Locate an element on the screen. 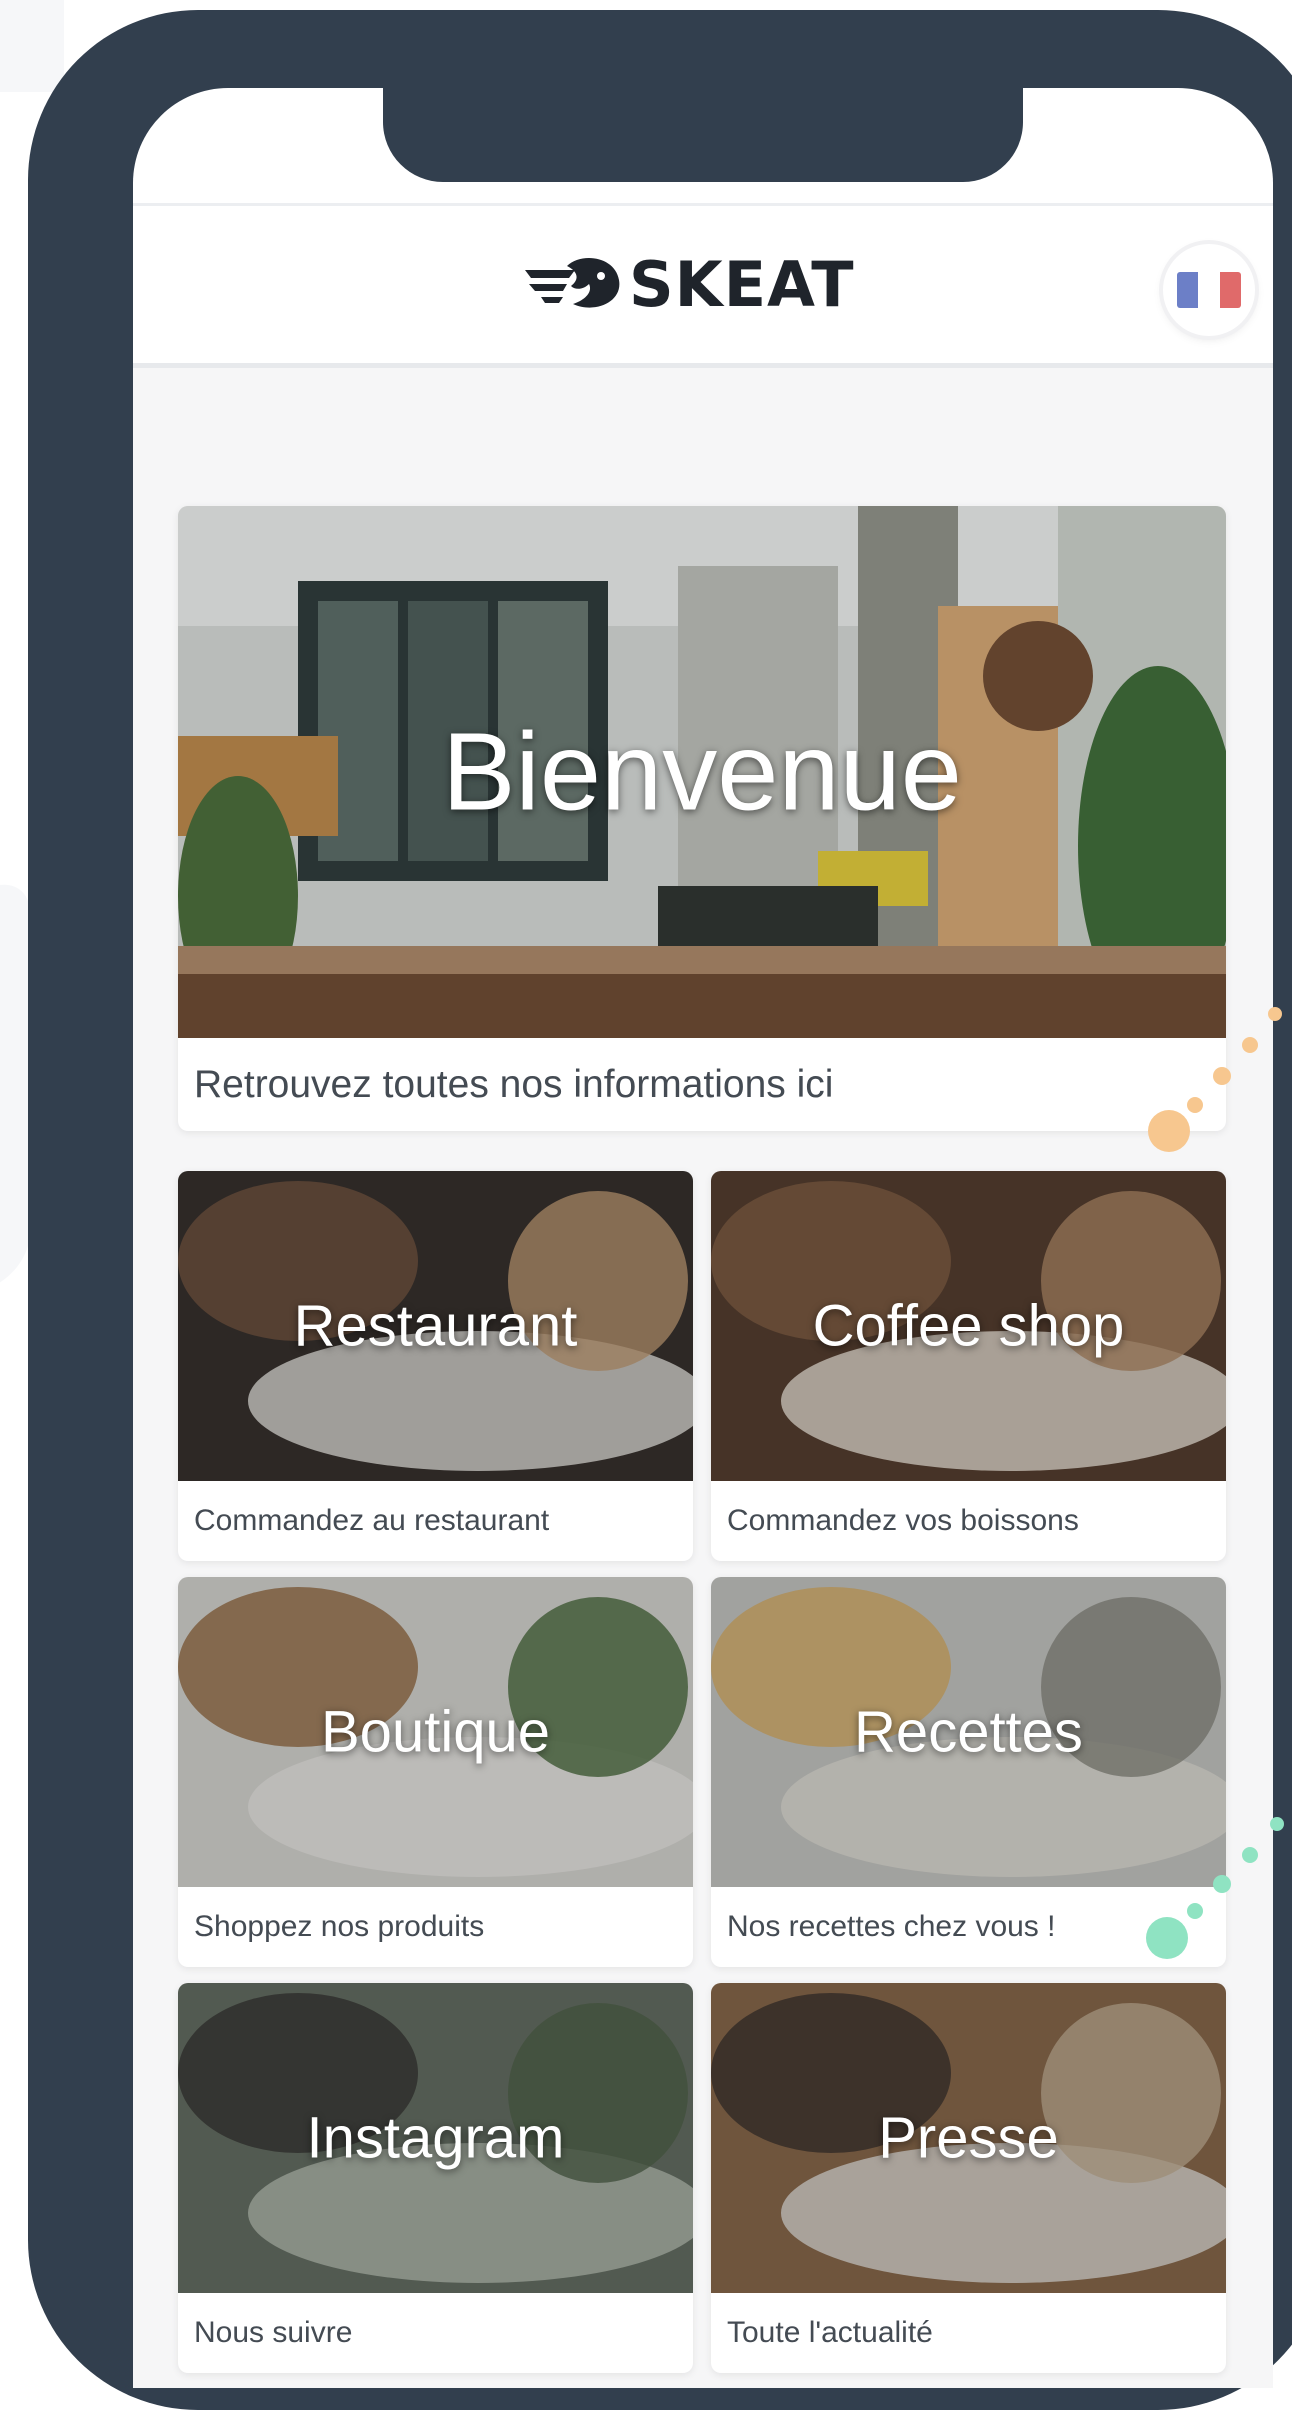  tile-recettes: Recettes Nos recettes chez vous ! is located at coordinates (968, 1772).